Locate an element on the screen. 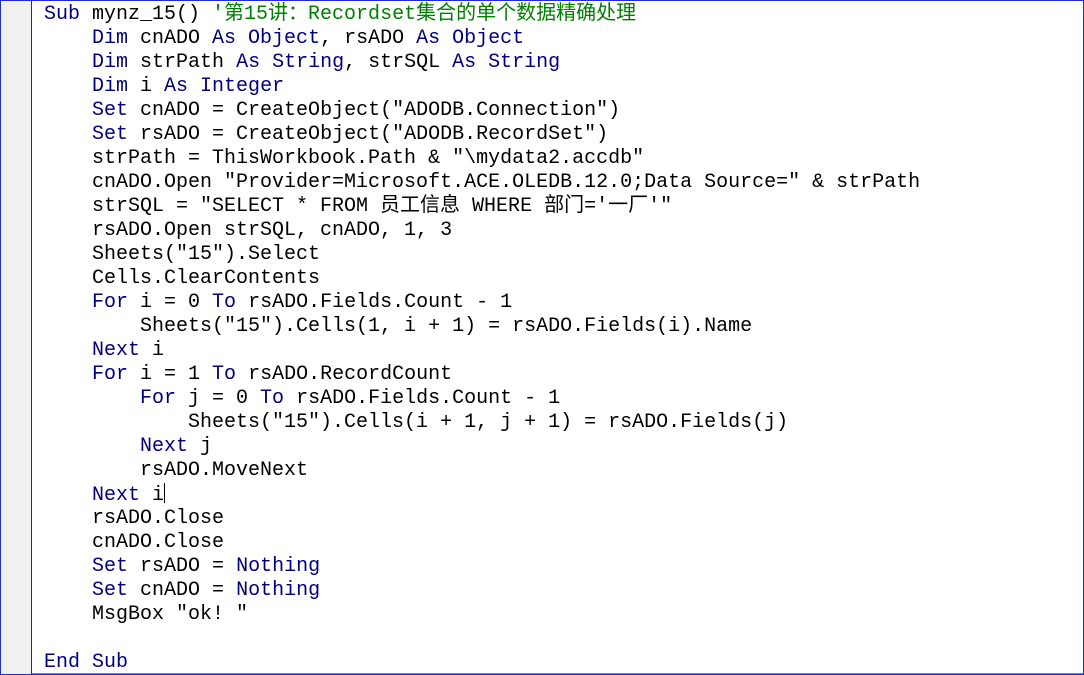 The image size is (1084, 675). code-line: For i = 0 To rsADO.Fields.Count - 1 is located at coordinates (482, 303).